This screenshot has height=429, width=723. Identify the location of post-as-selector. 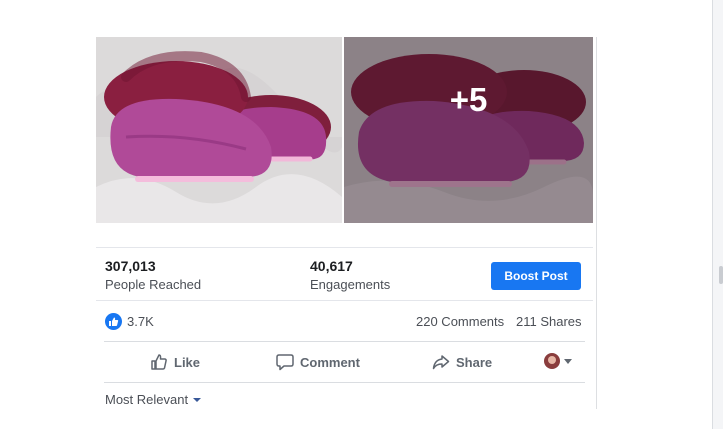
(558, 361).